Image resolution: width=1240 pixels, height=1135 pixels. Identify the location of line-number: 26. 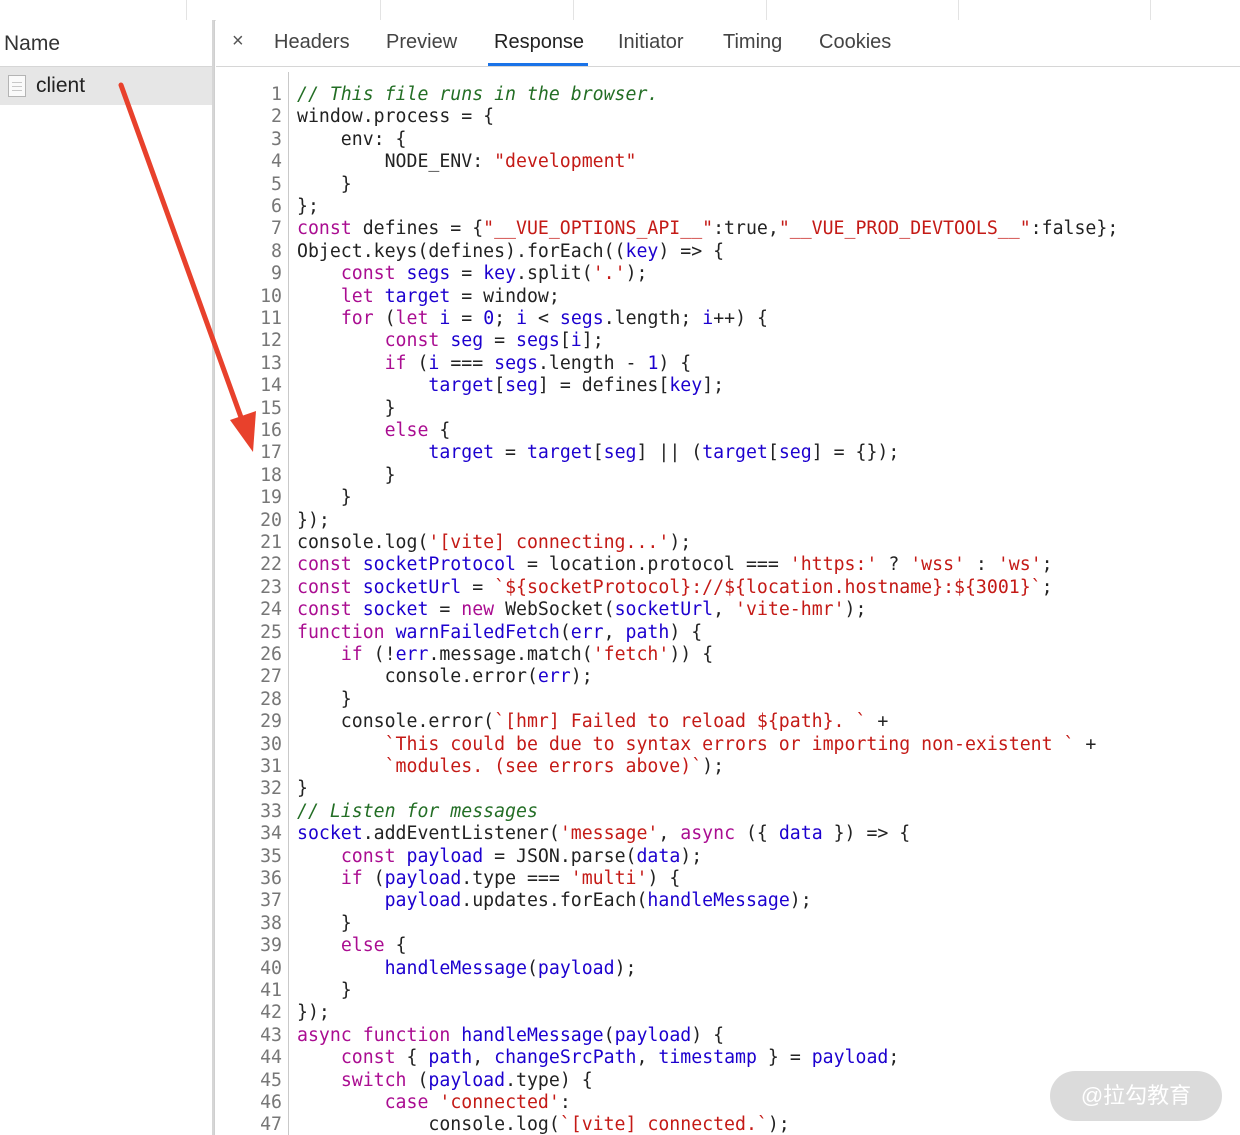
(271, 654).